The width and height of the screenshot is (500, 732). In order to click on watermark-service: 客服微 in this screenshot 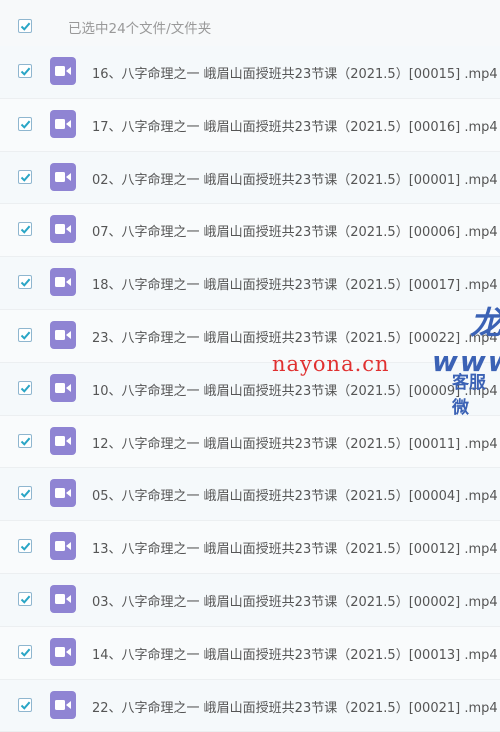, I will do `click(469, 395)`.